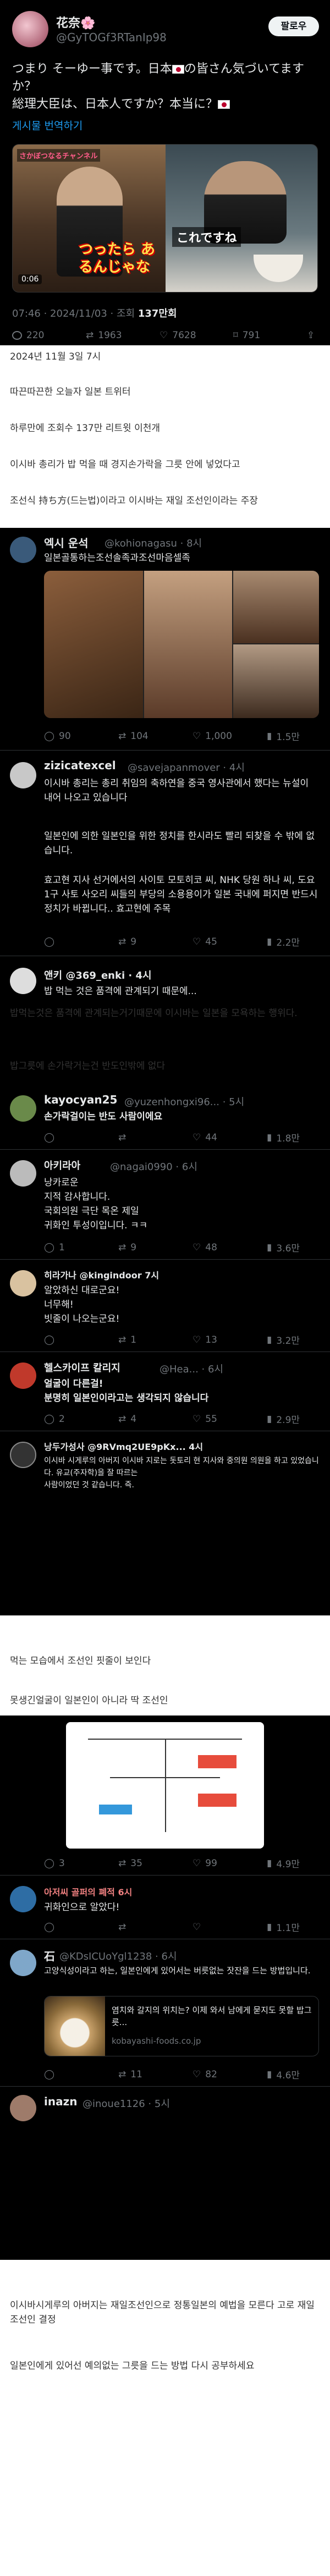  Describe the element at coordinates (288, 1138) in the screenshot. I see `view-count: 1.8만` at that location.